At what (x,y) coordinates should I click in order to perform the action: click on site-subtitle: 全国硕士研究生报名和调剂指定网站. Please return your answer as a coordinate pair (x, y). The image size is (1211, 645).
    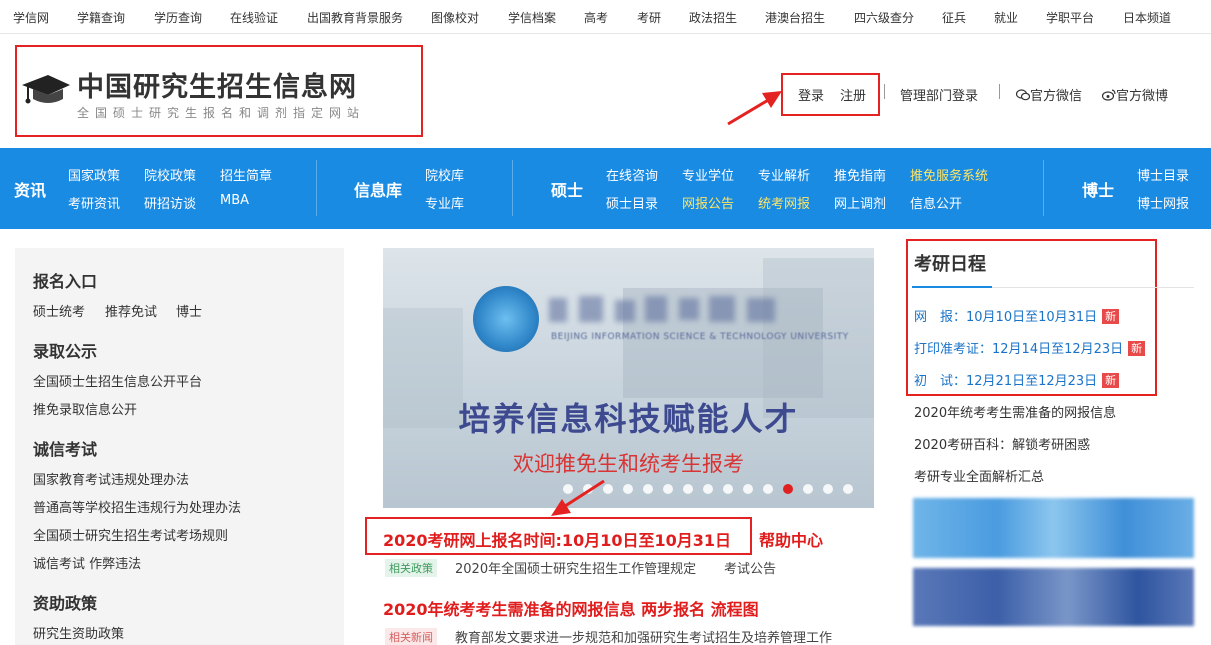
    Looking at the image, I should click on (221, 113).